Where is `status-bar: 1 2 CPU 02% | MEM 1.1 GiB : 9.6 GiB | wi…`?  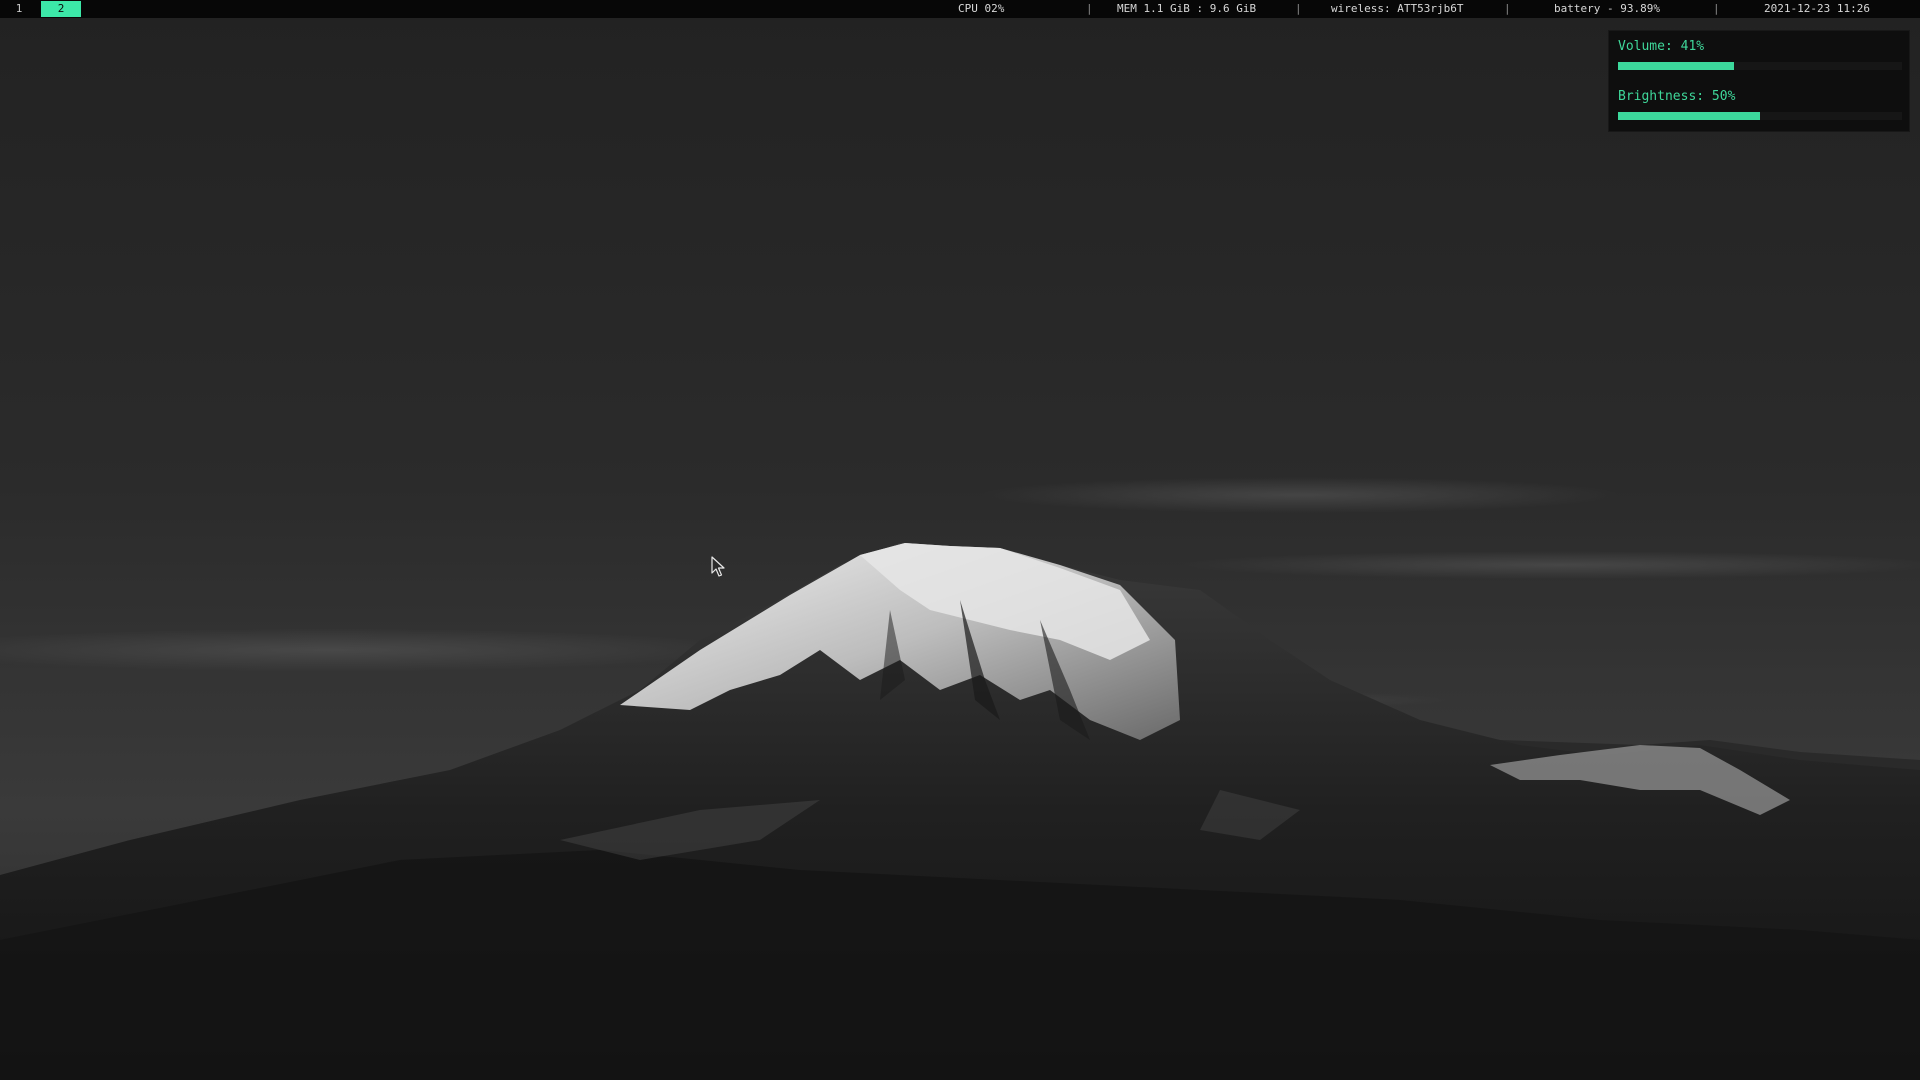
status-bar: 1 2 CPU 02% | MEM 1.1 GiB : 9.6 GiB | wi… is located at coordinates (960, 9).